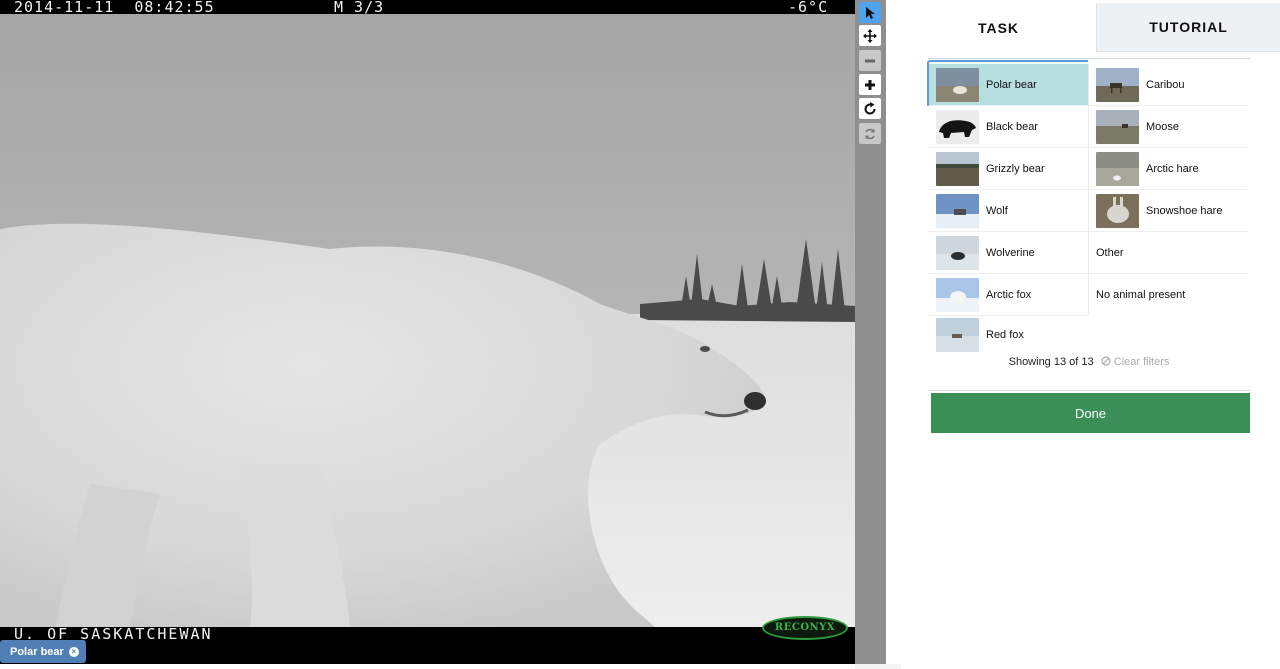 Image resolution: width=1280 pixels, height=669 pixels. I want to click on choice-wolverine: Wolverine, so click(1008, 252).